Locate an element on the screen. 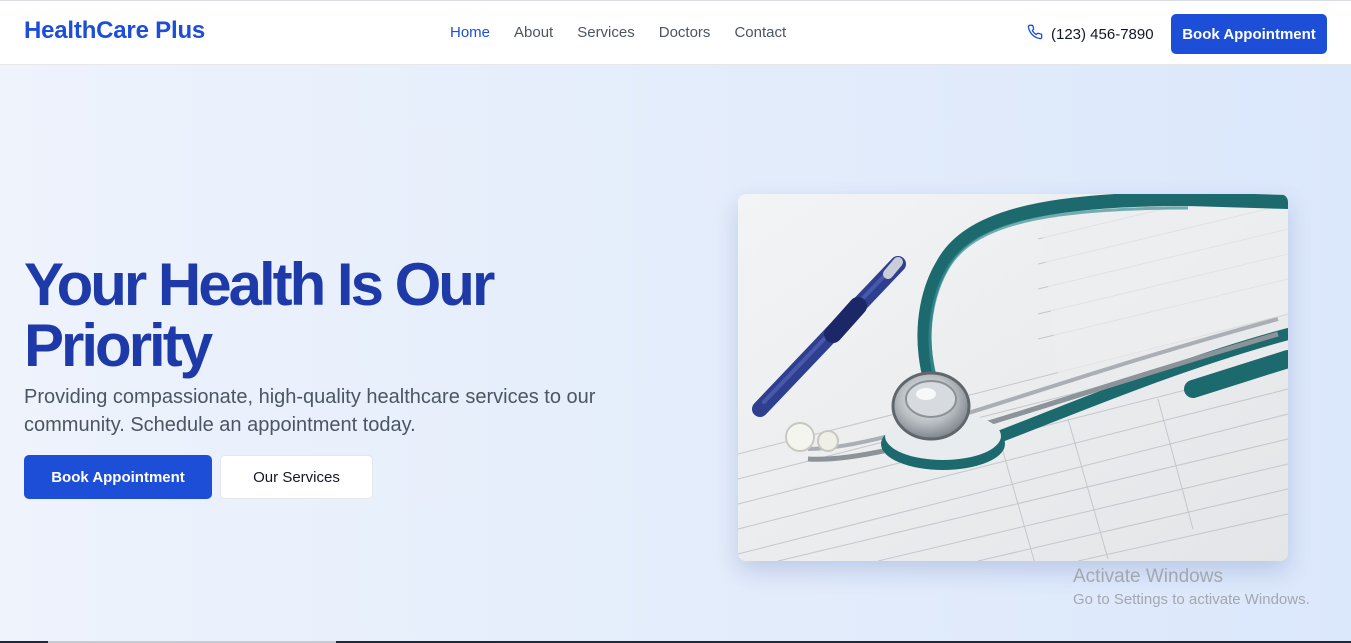  nav-link-services: Services is located at coordinates (606, 32).